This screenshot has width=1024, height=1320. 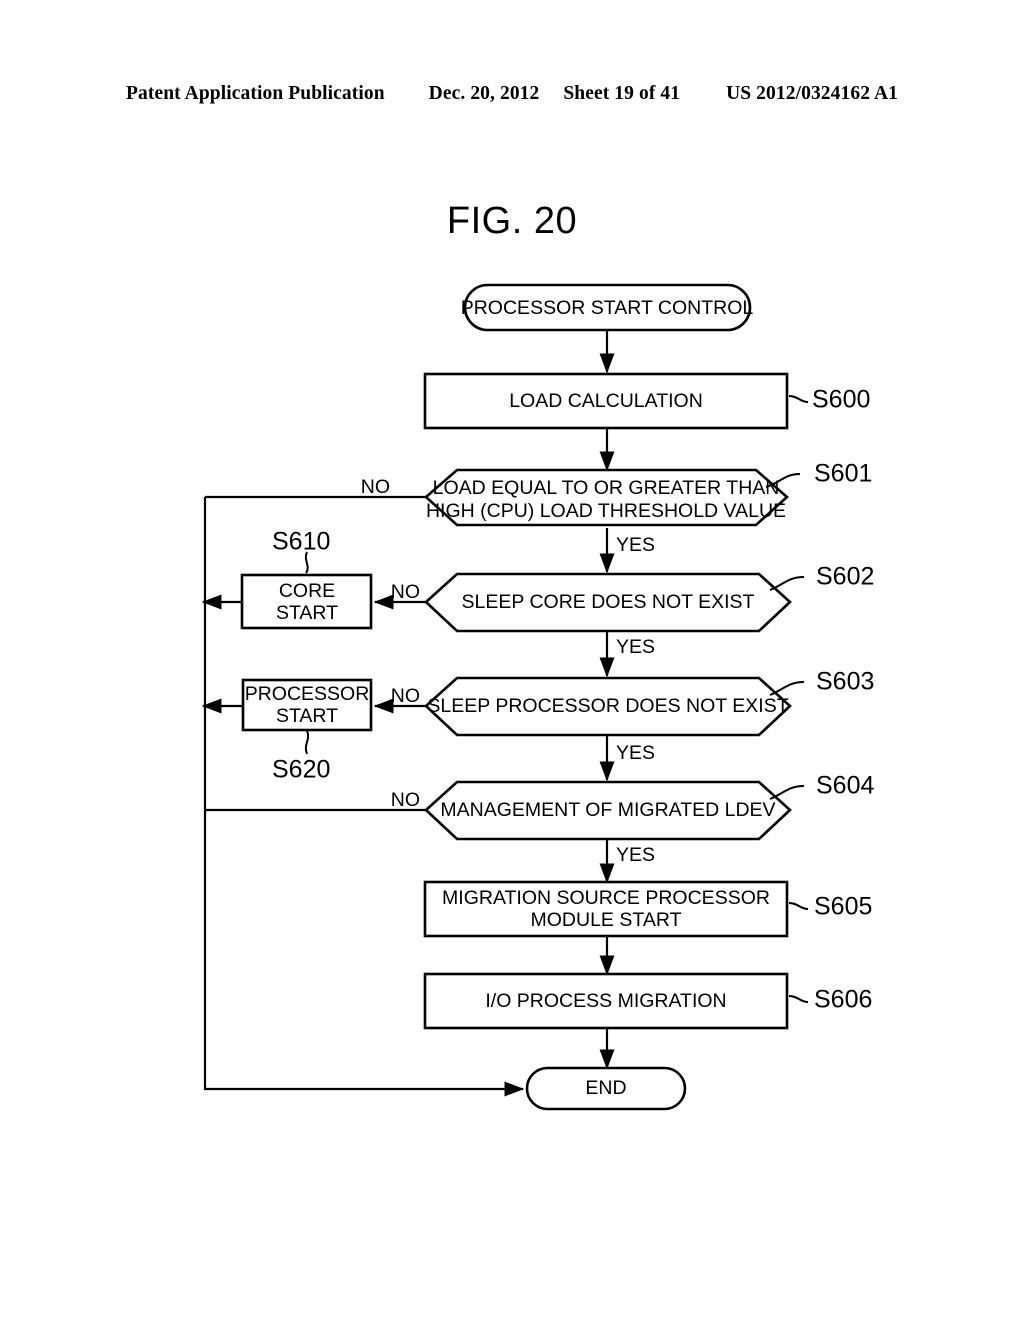 What do you see at coordinates (605, 1001) in the screenshot?
I see `node-s606-label: I/O PROCESS MIGRATION` at bounding box center [605, 1001].